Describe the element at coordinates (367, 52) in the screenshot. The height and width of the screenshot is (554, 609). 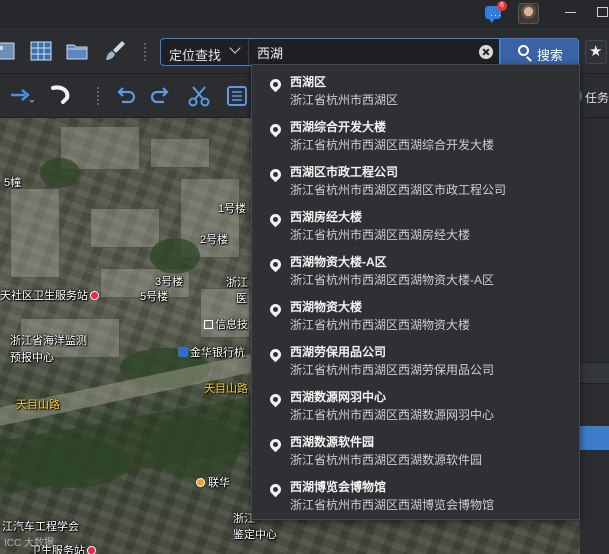
I see `search-input` at that location.